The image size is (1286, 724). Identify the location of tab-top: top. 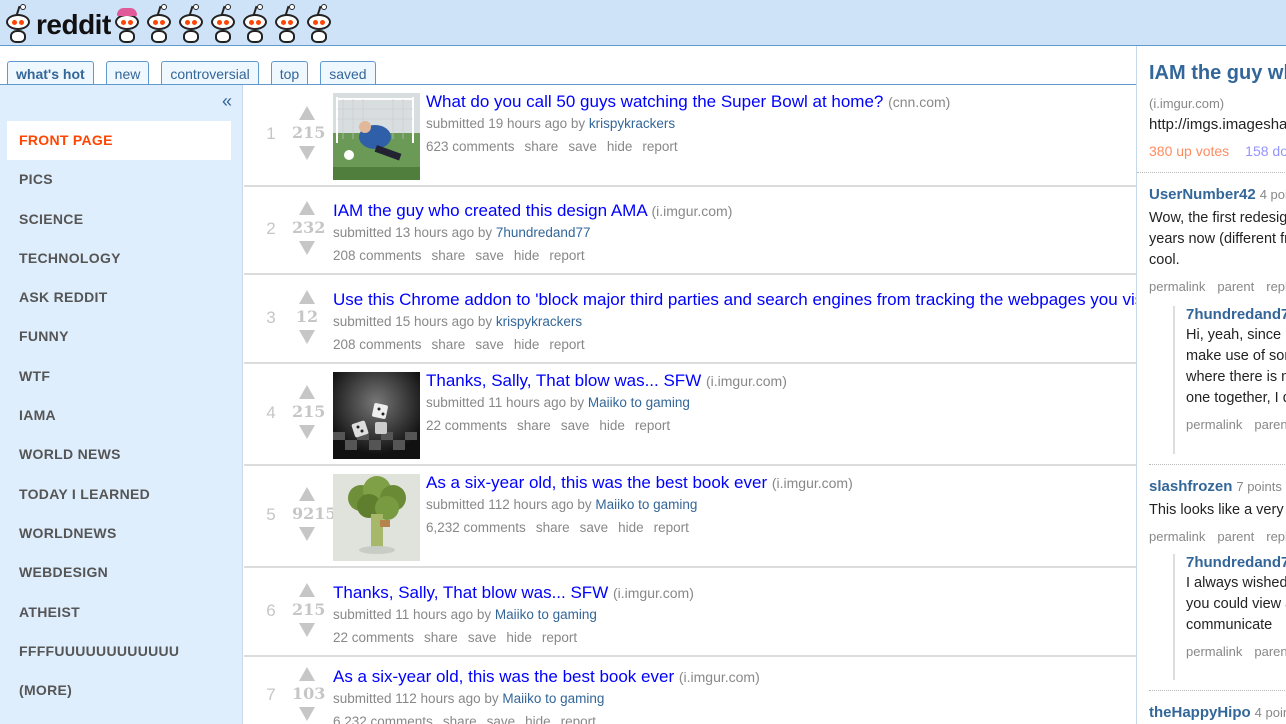
(289, 73).